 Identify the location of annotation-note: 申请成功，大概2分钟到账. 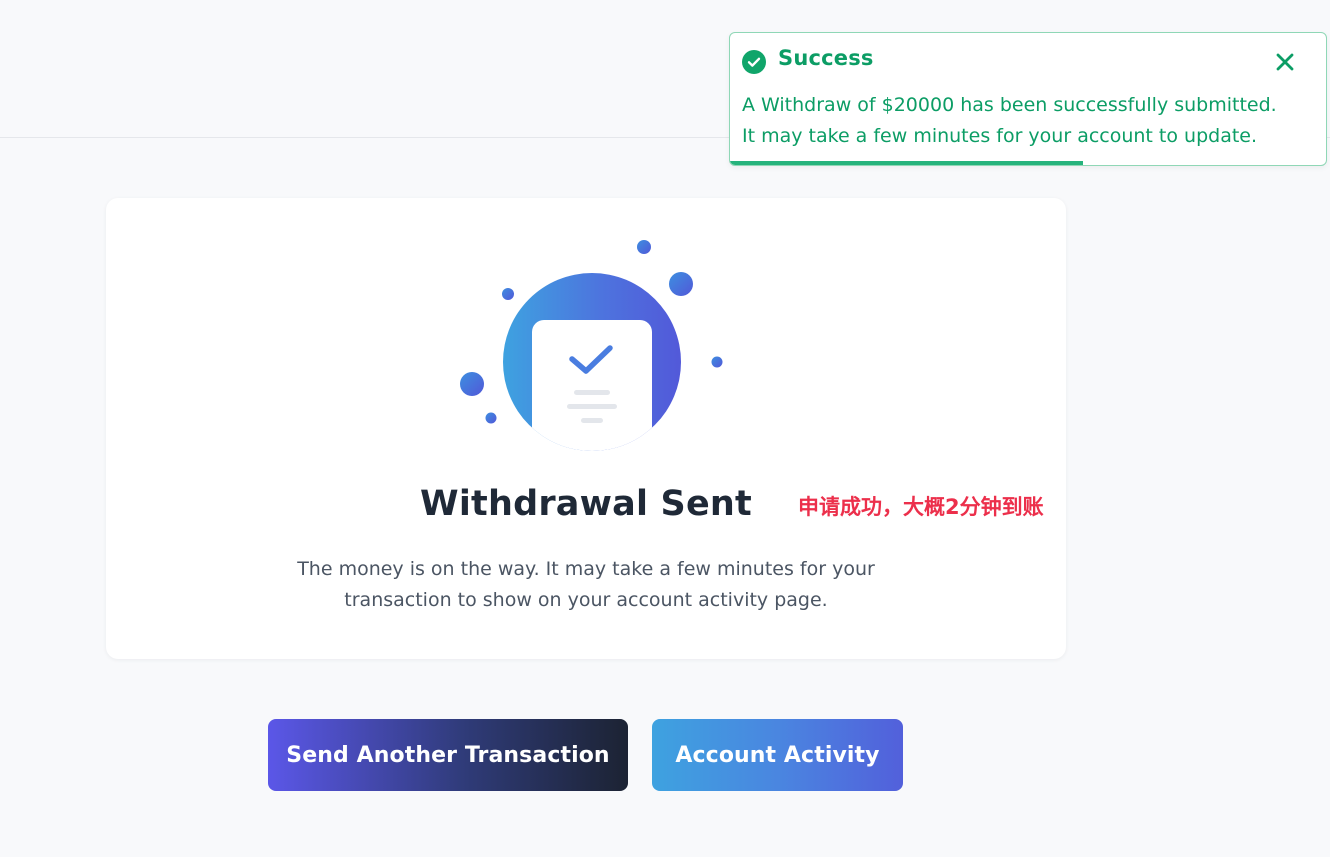
(921, 507).